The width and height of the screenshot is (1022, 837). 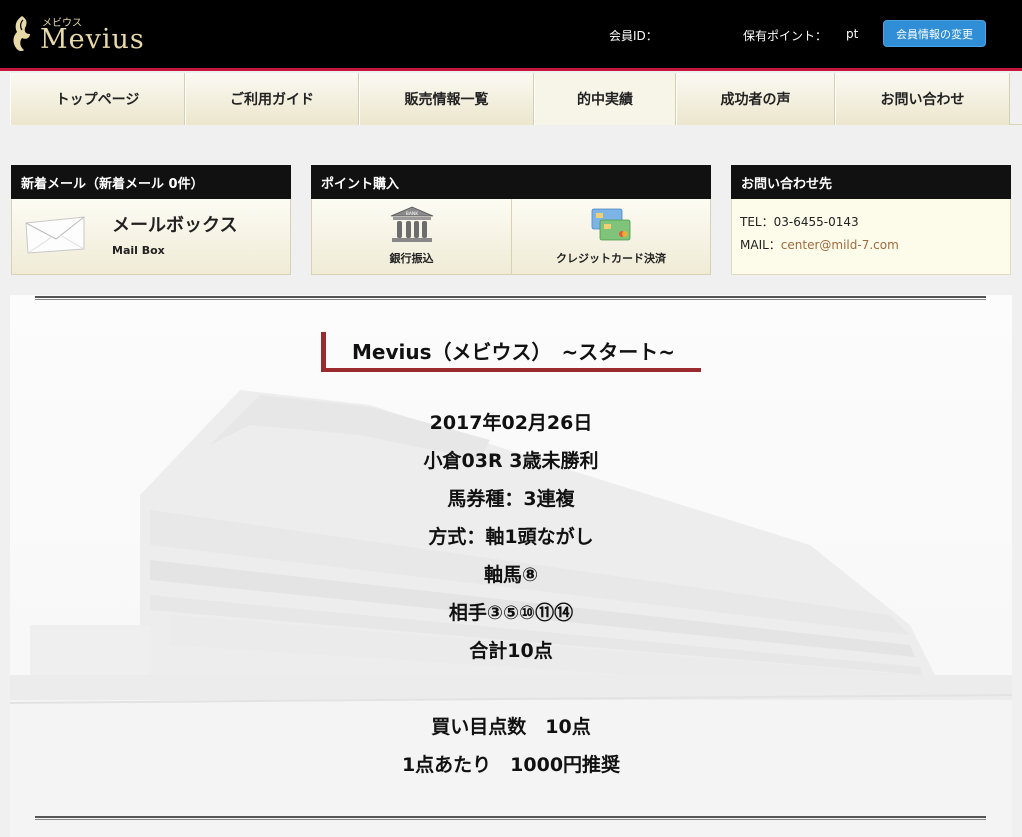 I want to click on bet-type: 馬券種：3連複, so click(x=511, y=499).